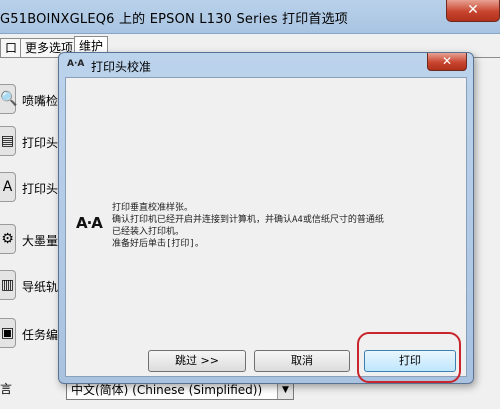  What do you see at coordinates (174, 19) in the screenshot?
I see `main-window-title: G51BOINXGLEQ6 上的 EPSON L130 Series 打印首选项` at bounding box center [174, 19].